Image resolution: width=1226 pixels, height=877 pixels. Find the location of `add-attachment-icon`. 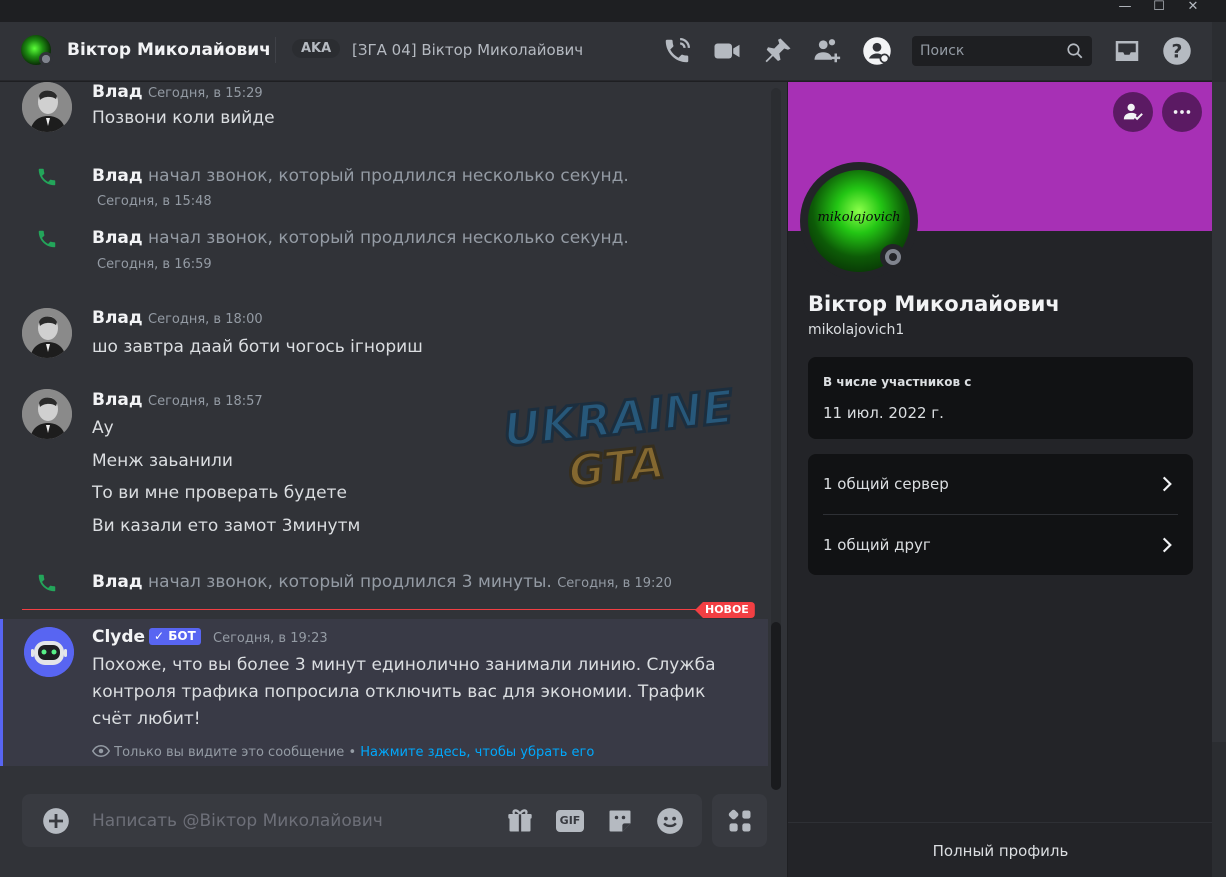

add-attachment-icon is located at coordinates (56, 821).